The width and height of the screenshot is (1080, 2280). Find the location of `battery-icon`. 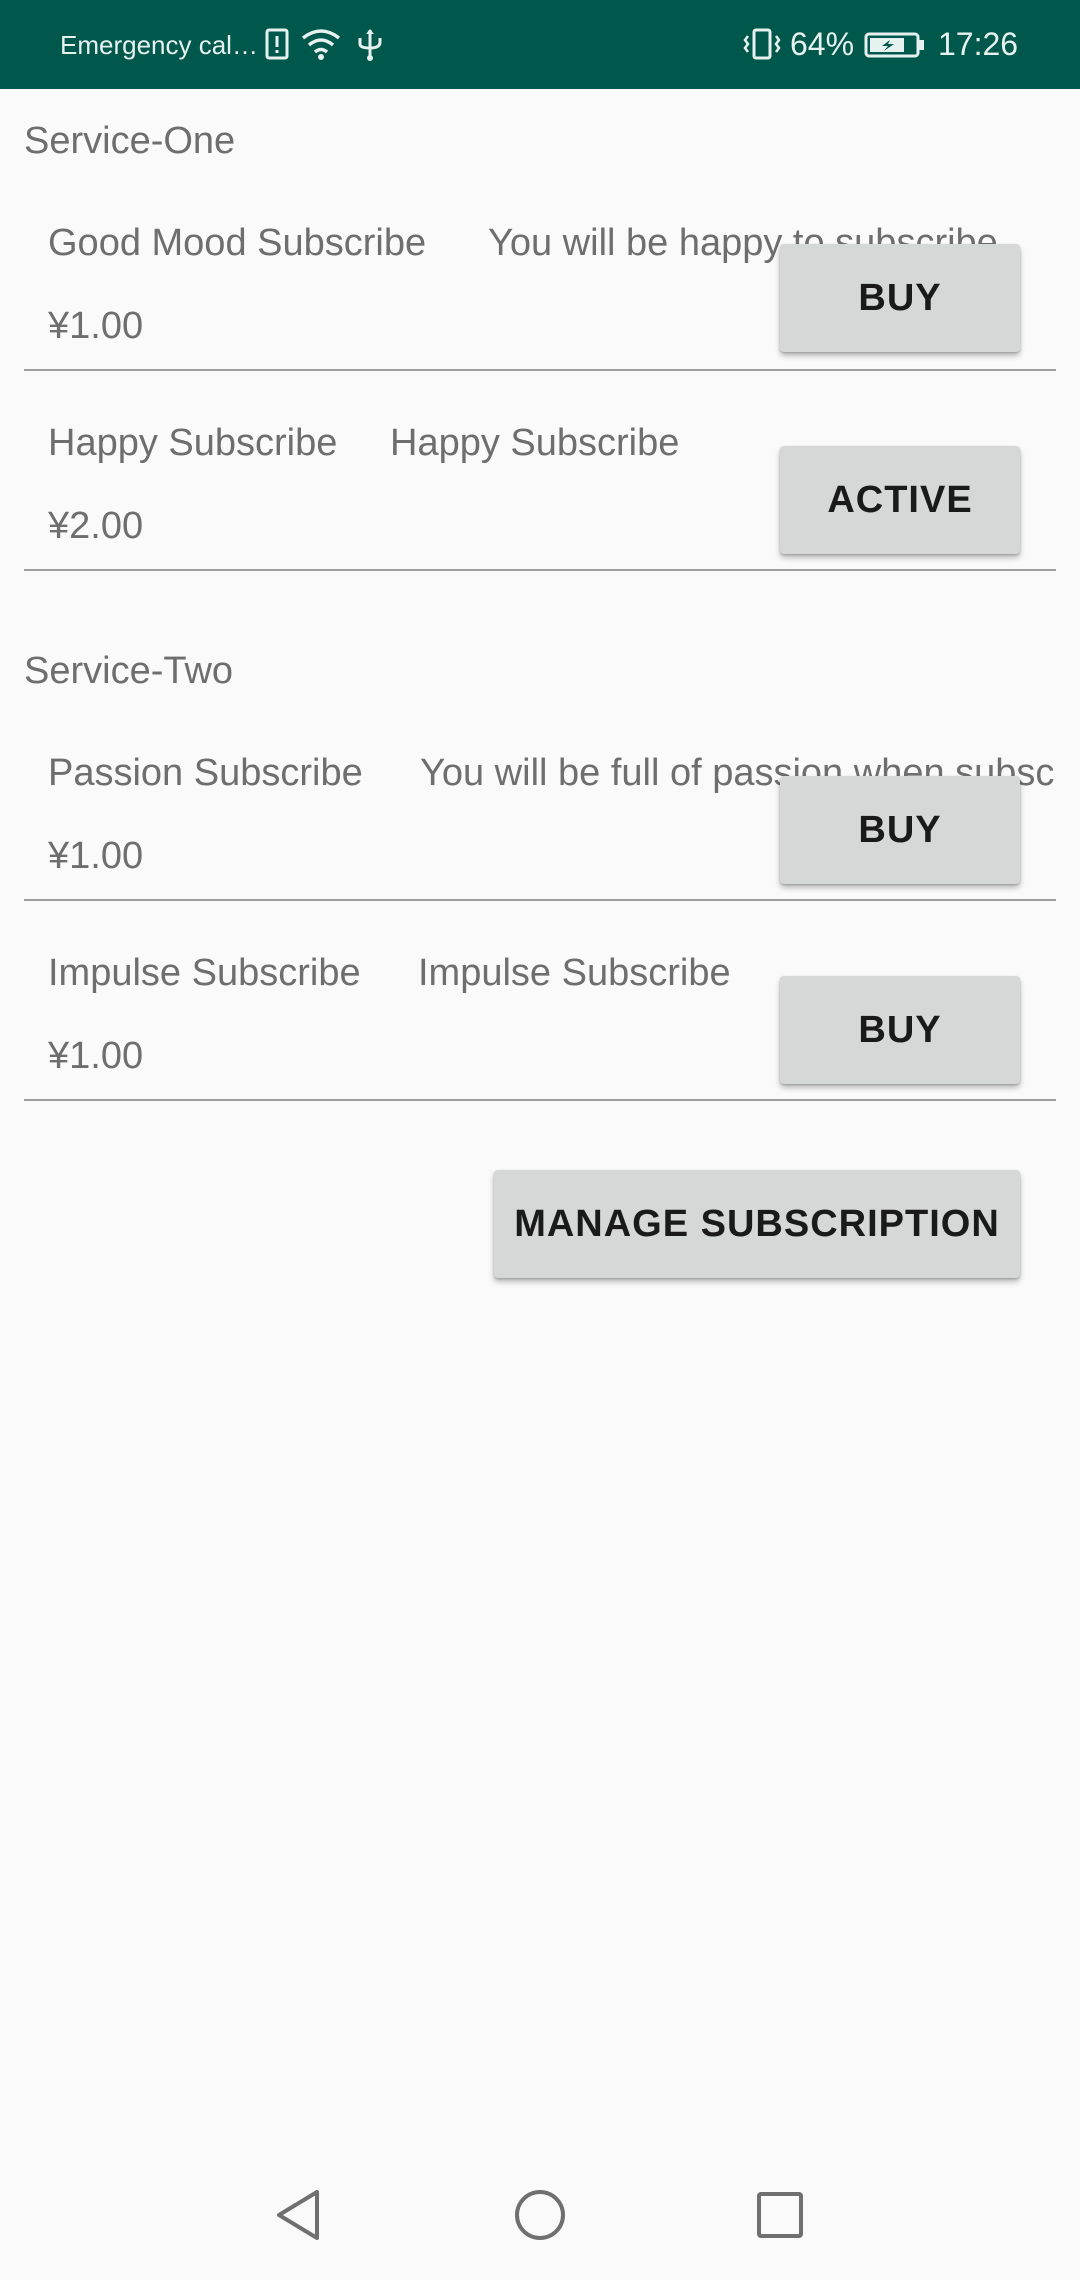

battery-icon is located at coordinates (894, 45).